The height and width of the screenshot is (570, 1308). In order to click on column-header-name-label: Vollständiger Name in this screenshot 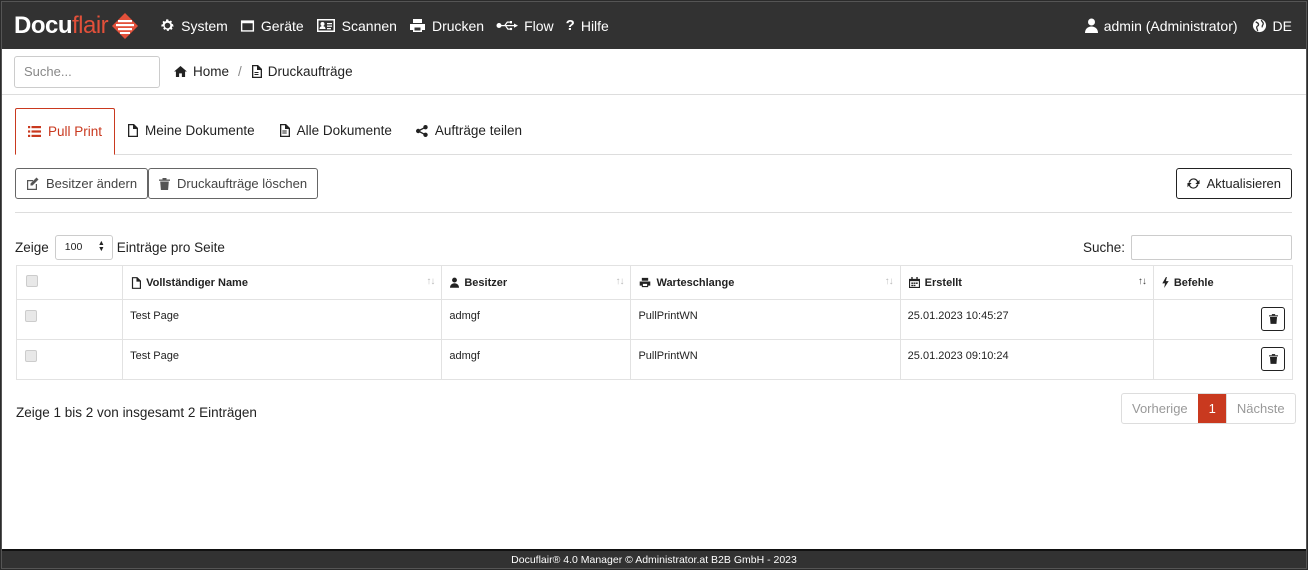, I will do `click(197, 282)`.